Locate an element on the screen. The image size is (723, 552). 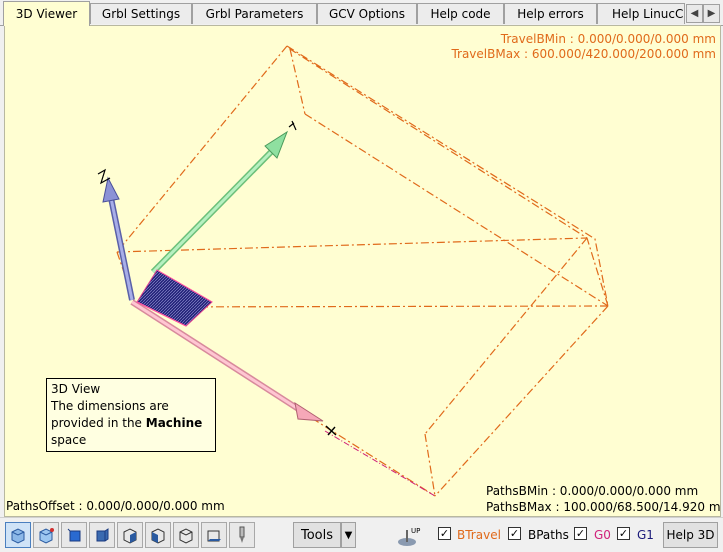
tab-scroll-left-button: ◀ is located at coordinates (694, 13).